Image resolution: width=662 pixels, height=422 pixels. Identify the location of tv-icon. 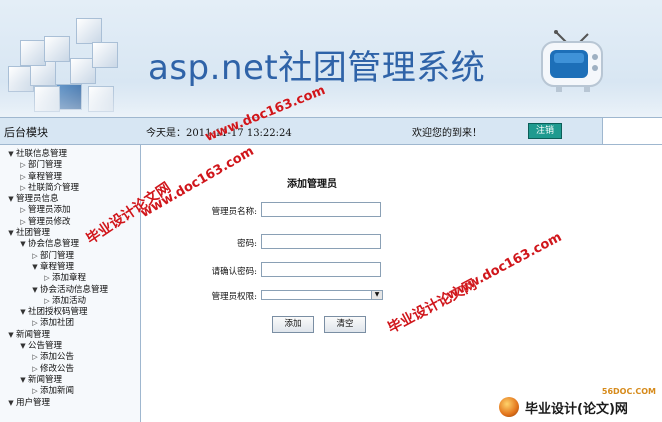
(572, 61).